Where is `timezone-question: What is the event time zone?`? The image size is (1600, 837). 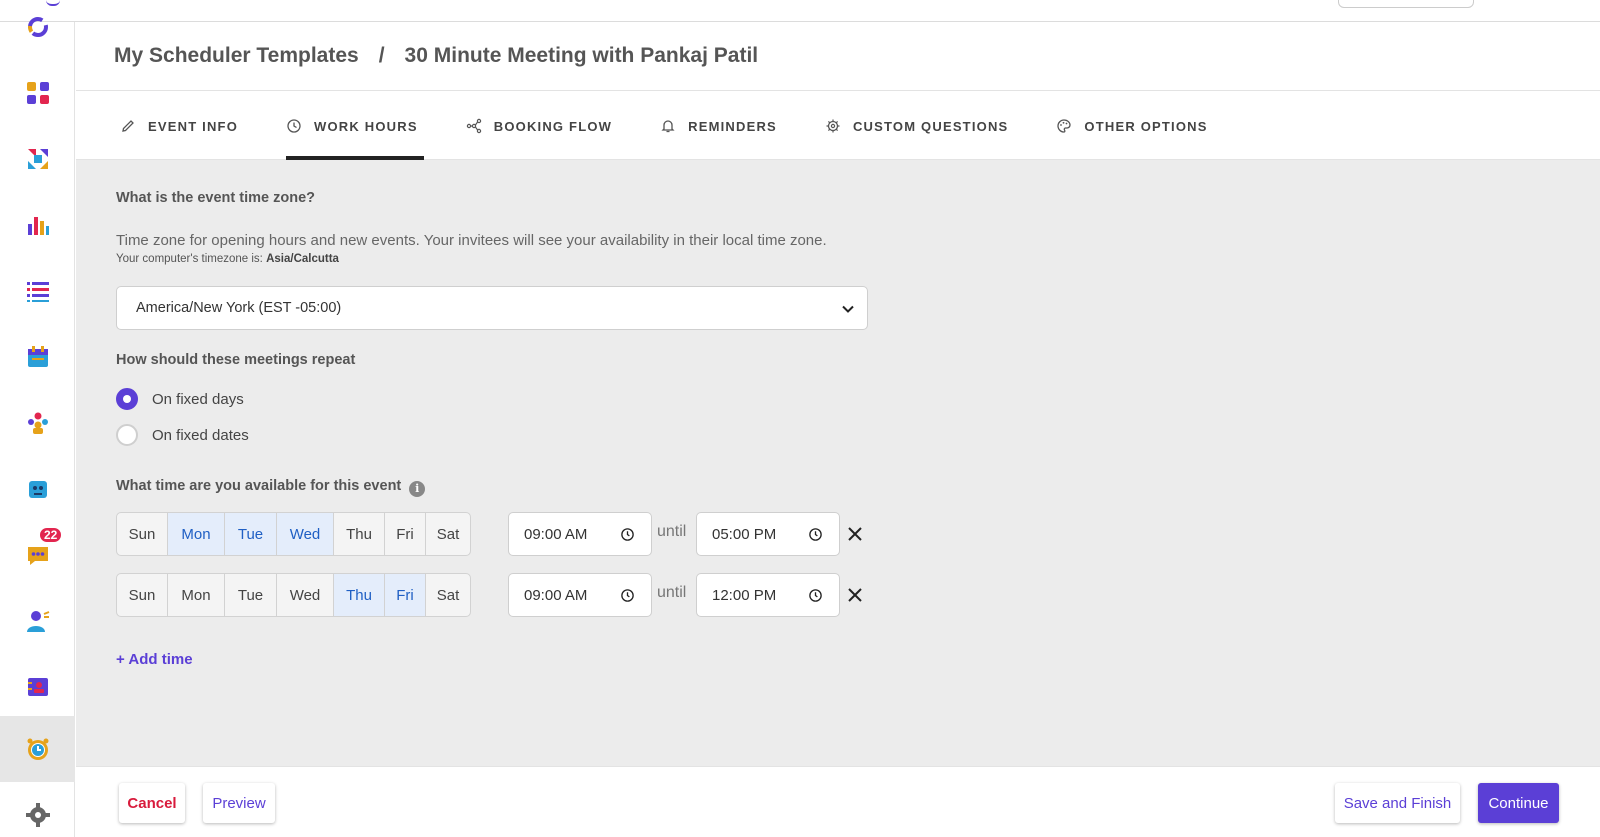
timezone-question: What is the event time zone? is located at coordinates (215, 198).